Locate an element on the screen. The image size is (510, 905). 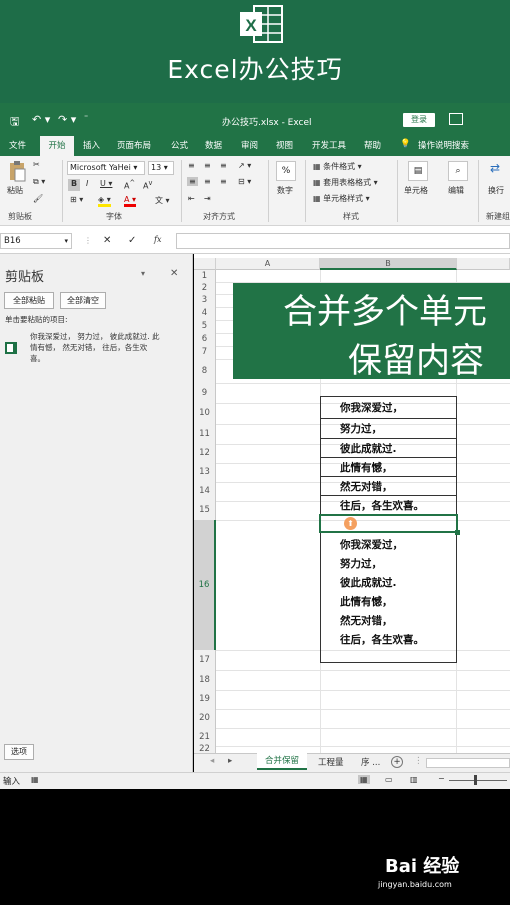
align-left-icon: ≡ is located at coordinates (192, 181).